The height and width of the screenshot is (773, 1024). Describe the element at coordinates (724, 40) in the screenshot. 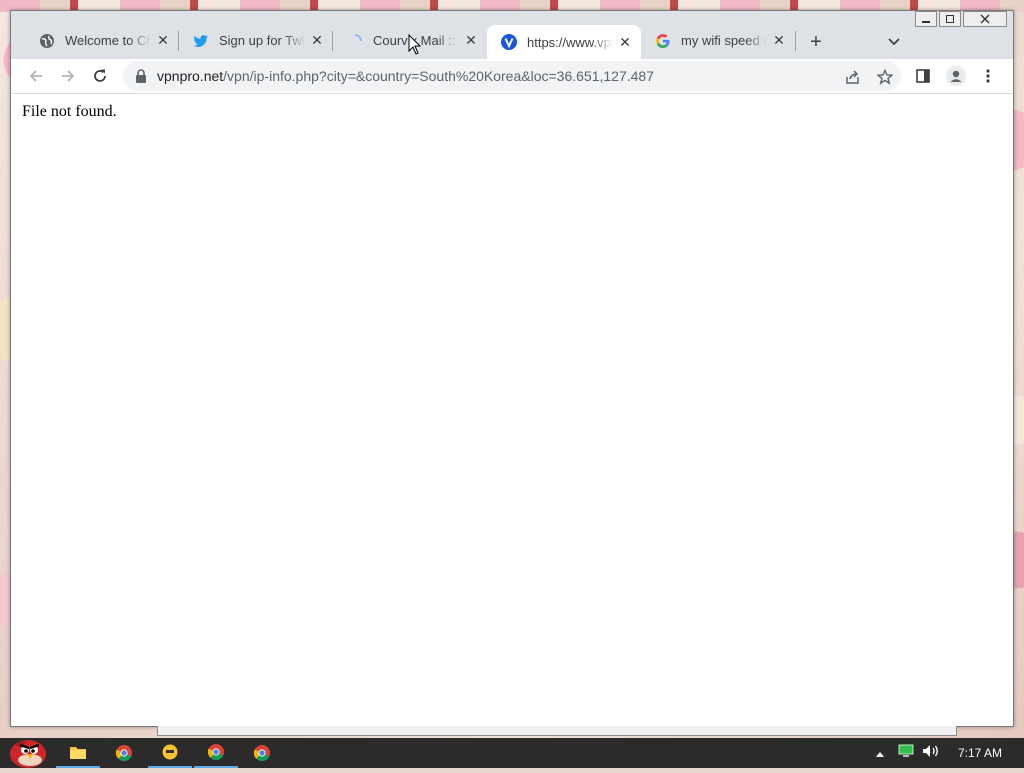

I see `tab-title: my wifi speed right now` at that location.